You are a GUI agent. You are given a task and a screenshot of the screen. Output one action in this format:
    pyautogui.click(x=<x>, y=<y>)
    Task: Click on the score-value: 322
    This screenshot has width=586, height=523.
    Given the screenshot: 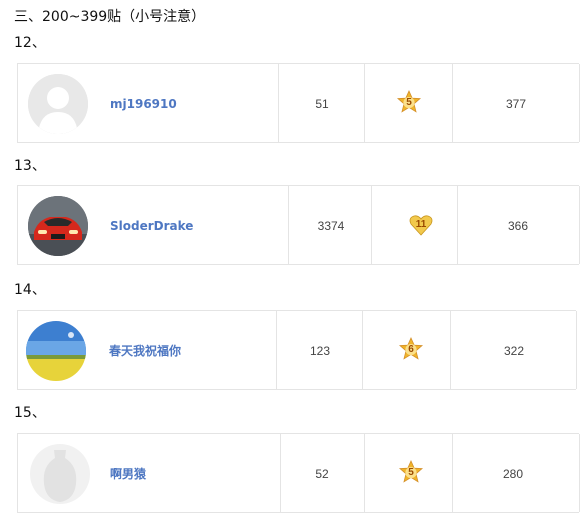 What is the action you would take?
    pyautogui.click(x=514, y=351)
    